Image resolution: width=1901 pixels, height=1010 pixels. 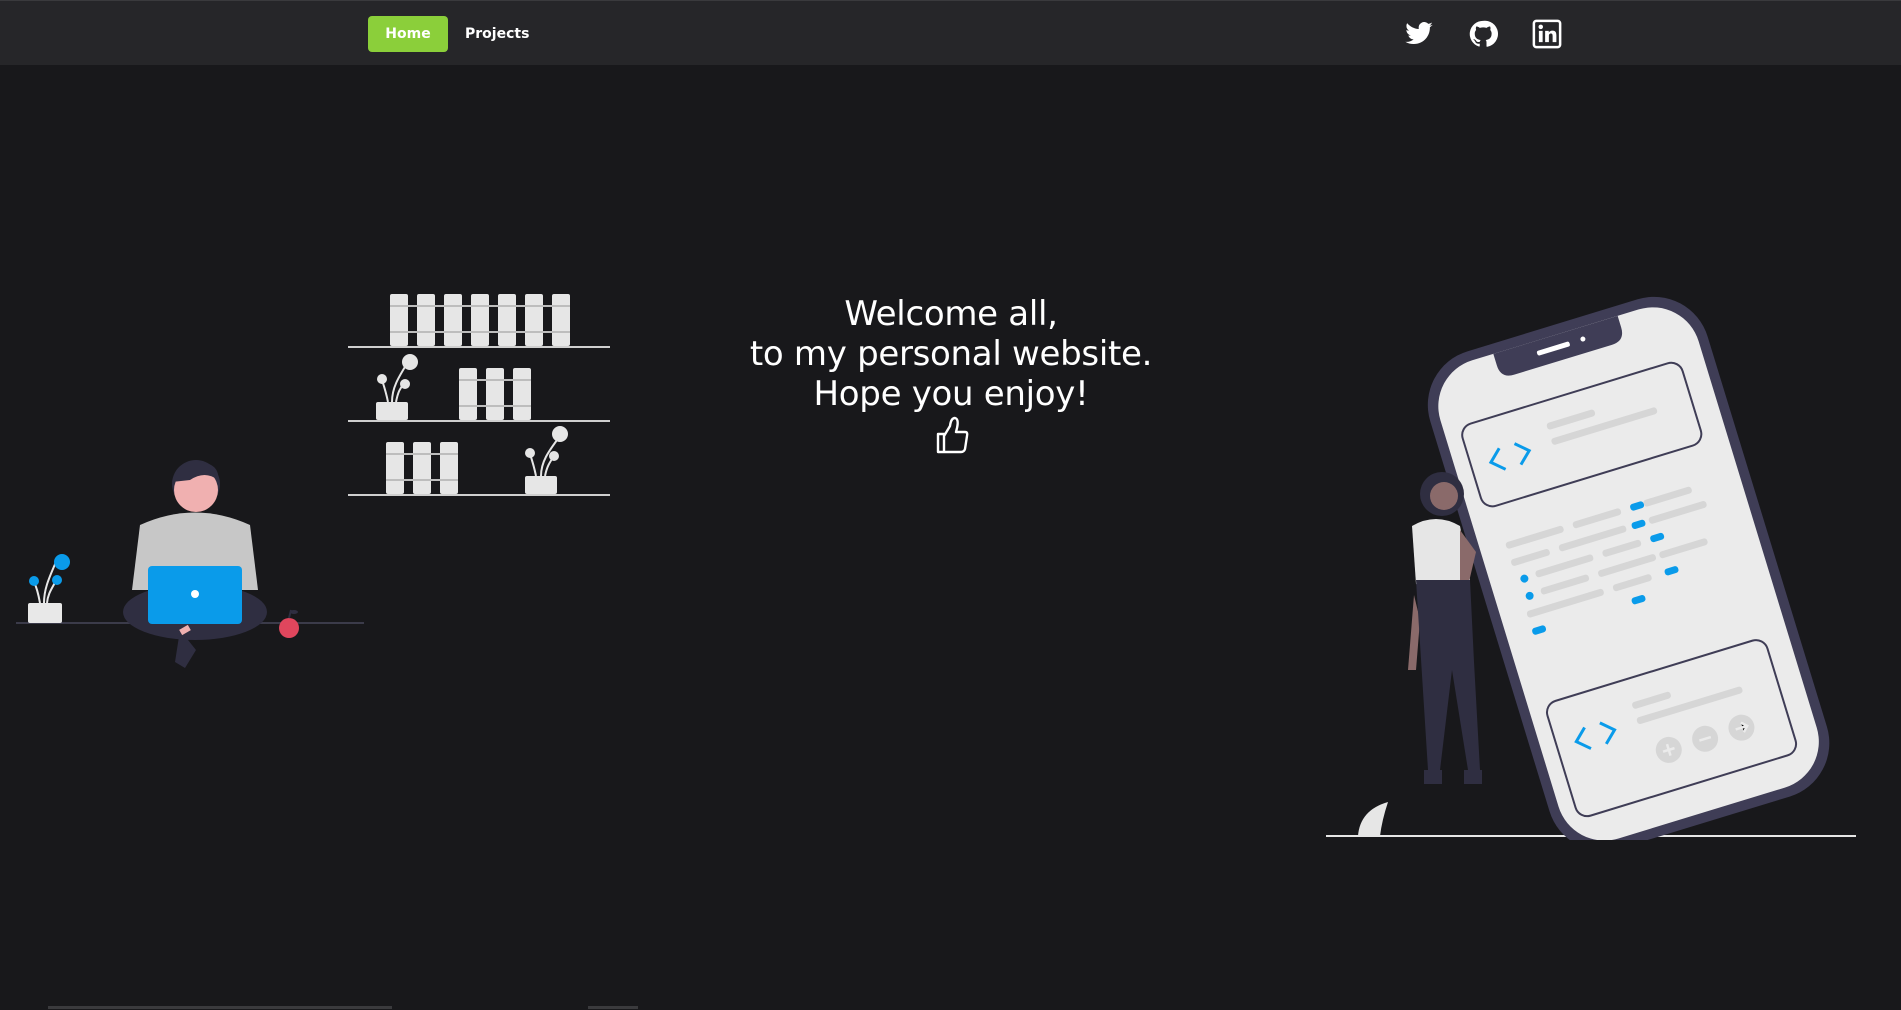 What do you see at coordinates (952, 435) in the screenshot?
I see `thumbs-up-icon` at bounding box center [952, 435].